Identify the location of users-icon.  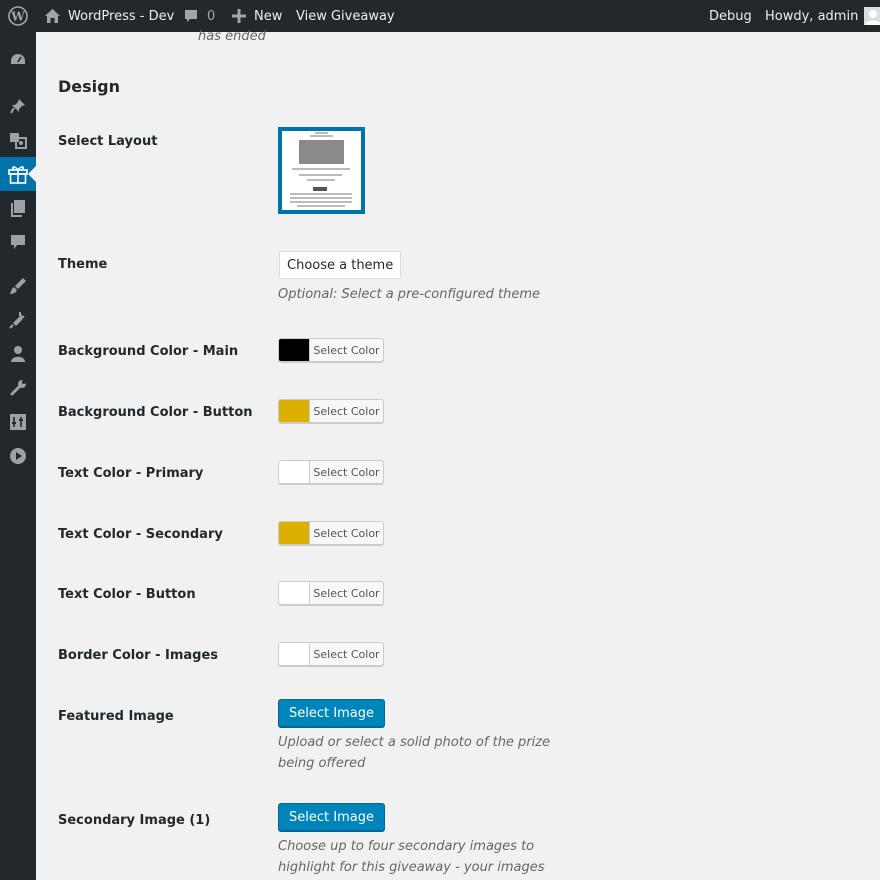
(18, 354).